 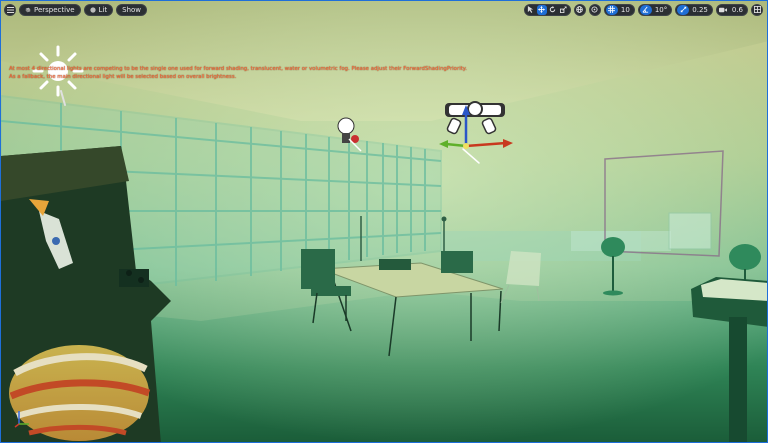 I want to click on camera-icon, so click(x=722, y=9).